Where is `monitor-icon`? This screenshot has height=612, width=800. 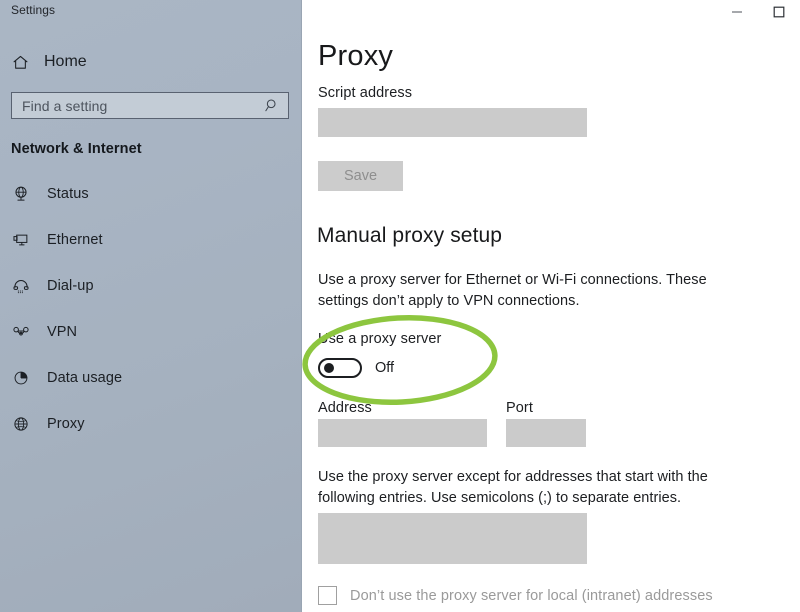
monitor-icon is located at coordinates (21, 240).